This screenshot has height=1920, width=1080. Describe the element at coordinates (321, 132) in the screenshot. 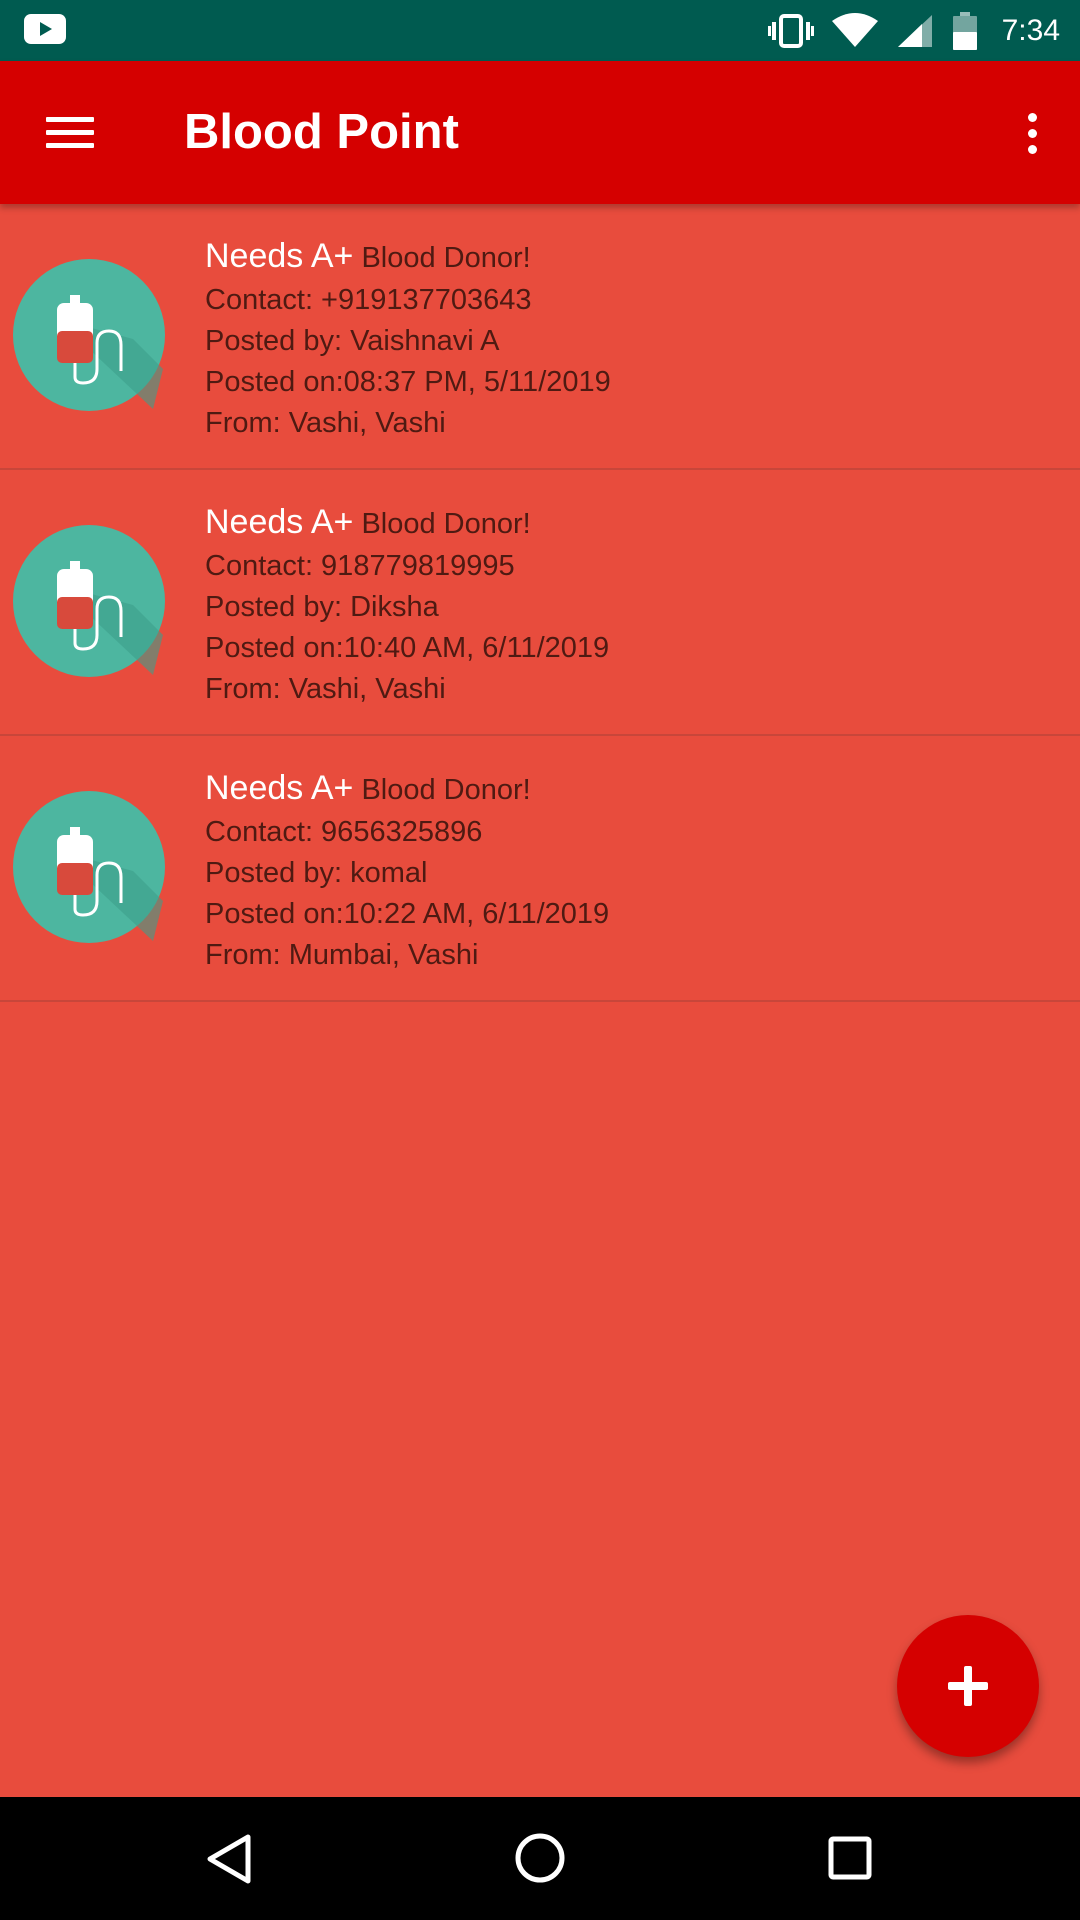

I see `app-title: Blood Point` at that location.